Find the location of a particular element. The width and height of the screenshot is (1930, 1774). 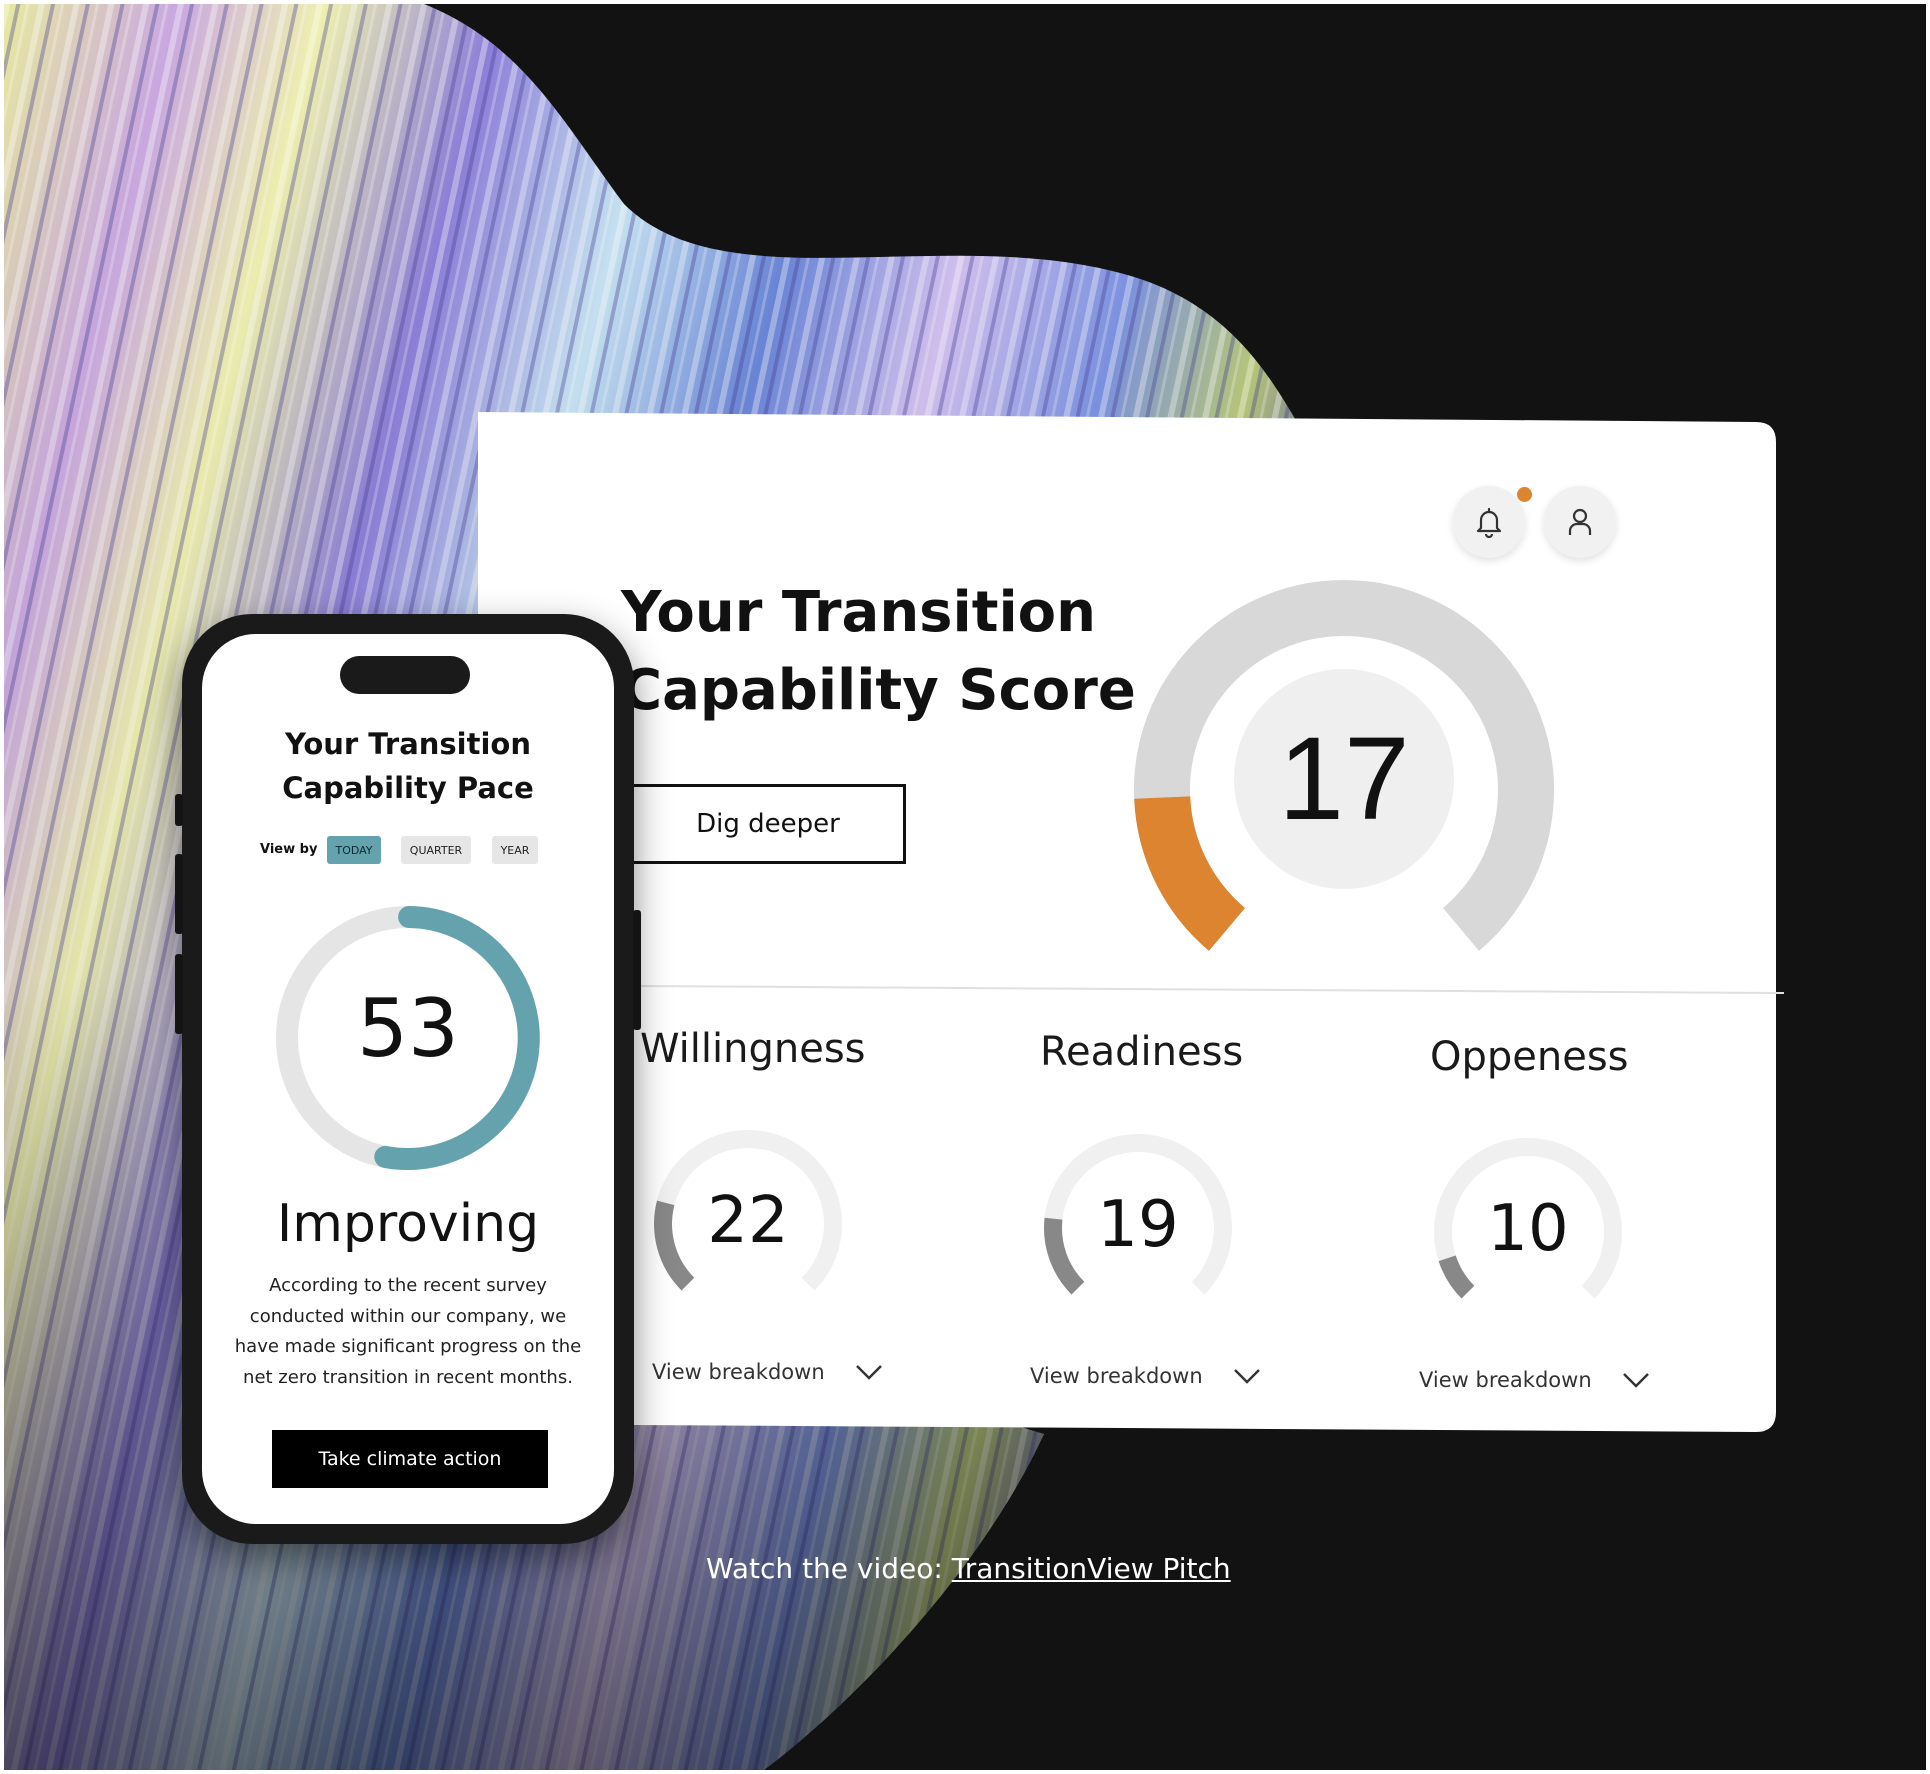

profile-button is located at coordinates (1580, 522).